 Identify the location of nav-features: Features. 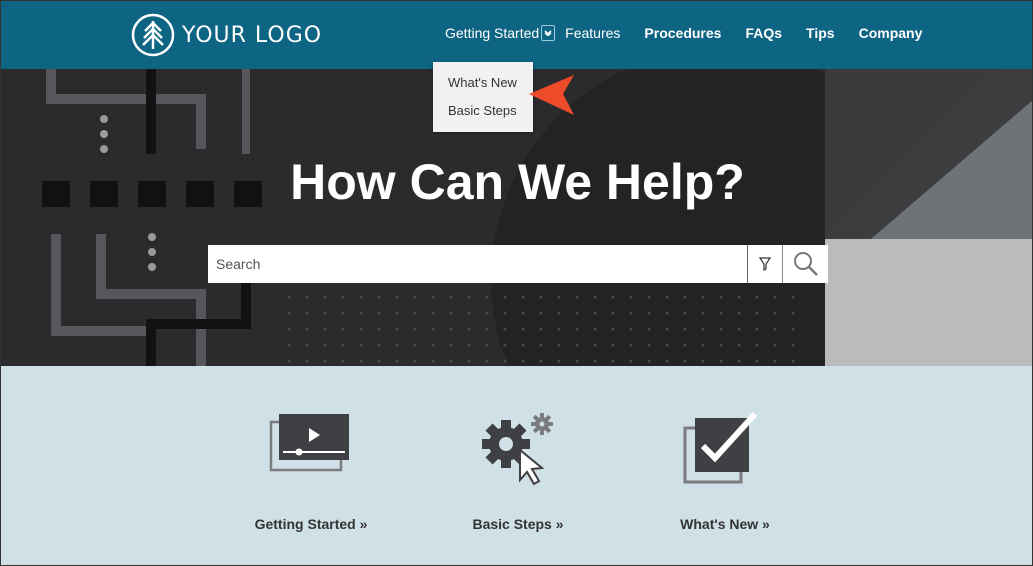
(592, 33).